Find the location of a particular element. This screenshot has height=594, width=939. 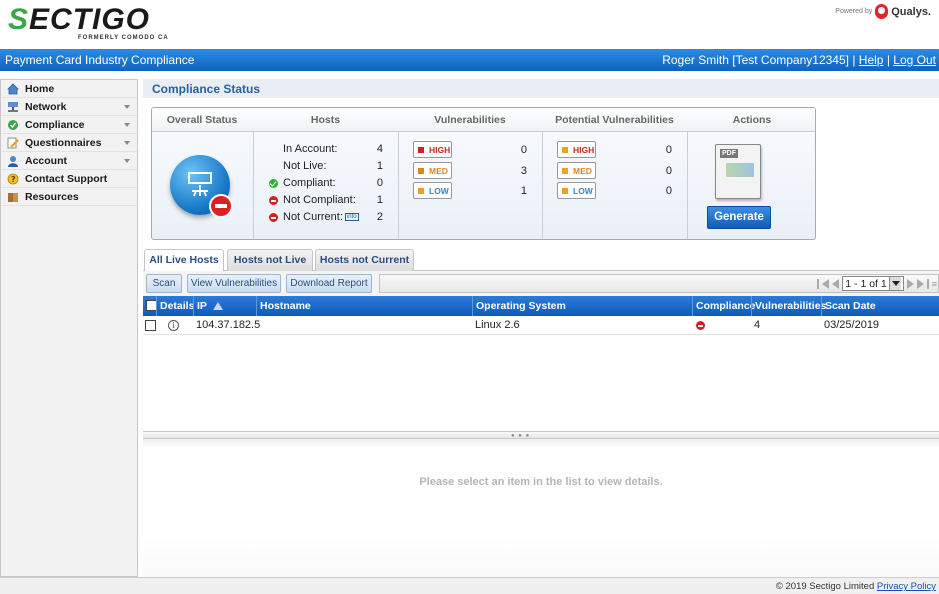

sidebar-item-network: Network is located at coordinates (69, 107).